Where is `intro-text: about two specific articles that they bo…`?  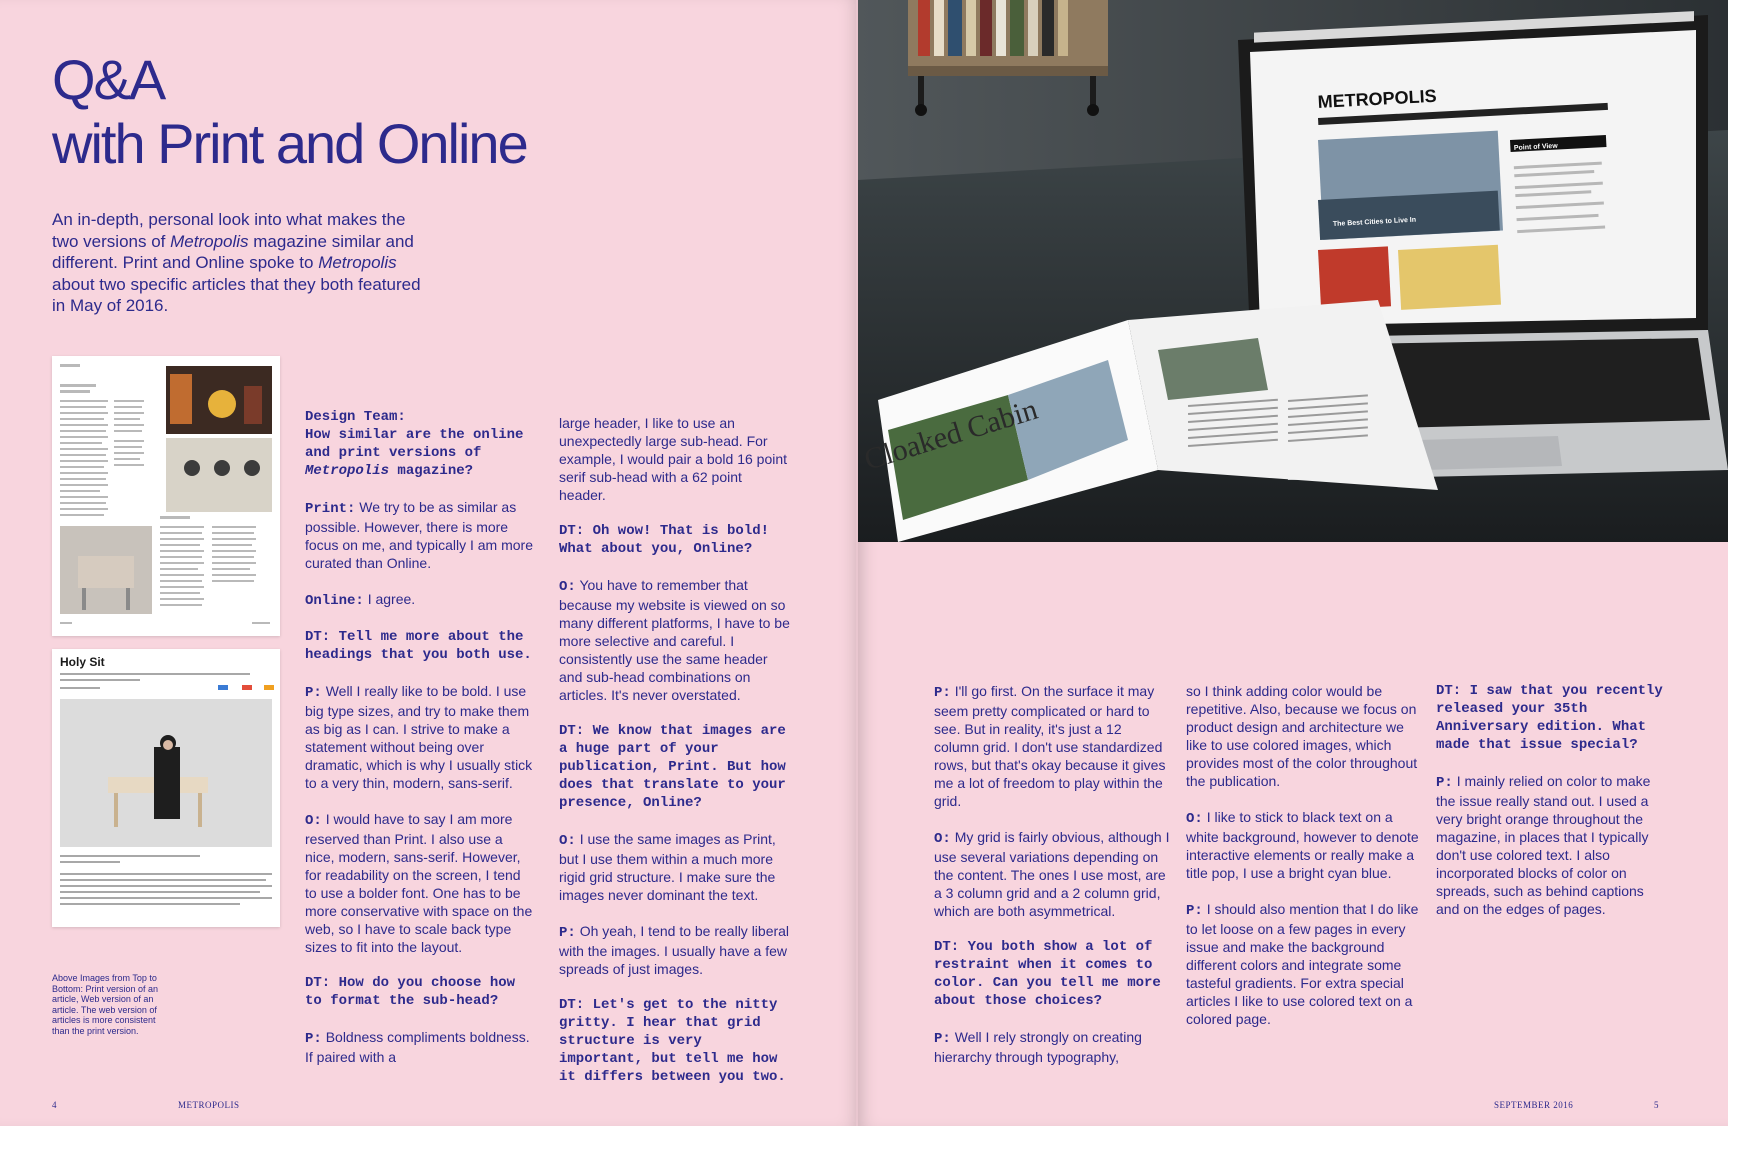
intro-text: about two specific articles that they bo… is located at coordinates (236, 295).